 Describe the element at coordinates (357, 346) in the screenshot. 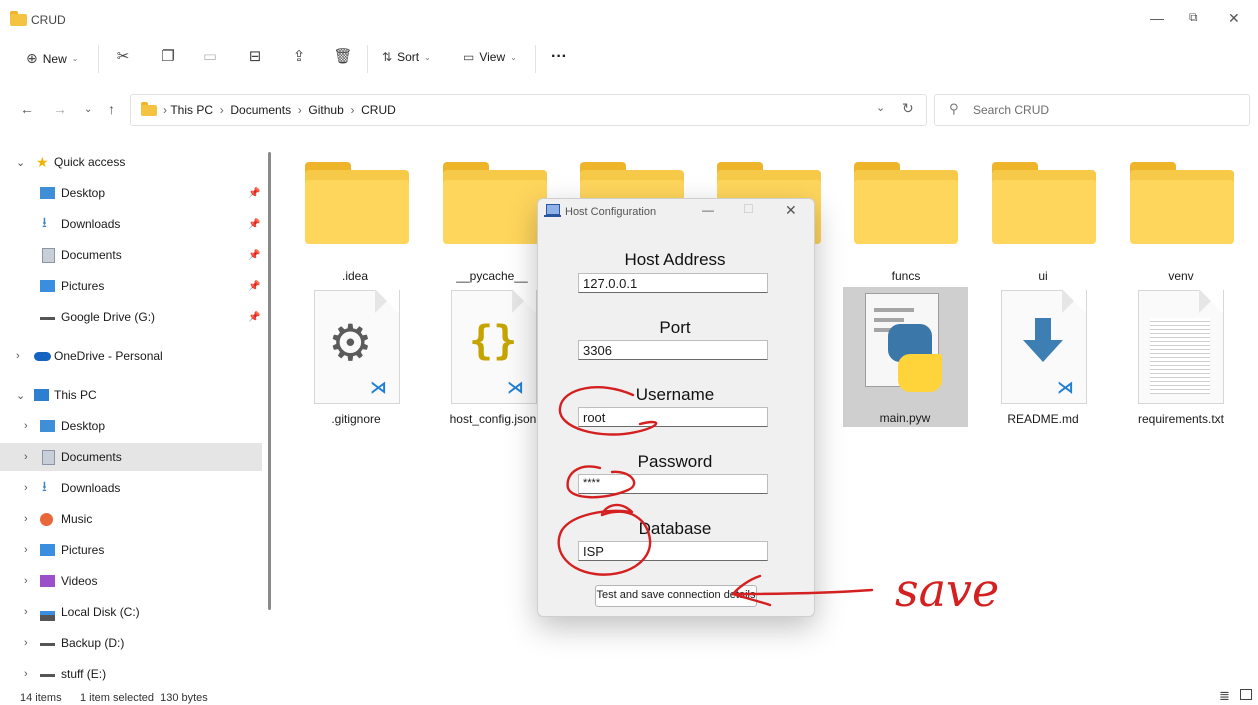

I see `file-gitignore: ⚙ ⋊` at that location.